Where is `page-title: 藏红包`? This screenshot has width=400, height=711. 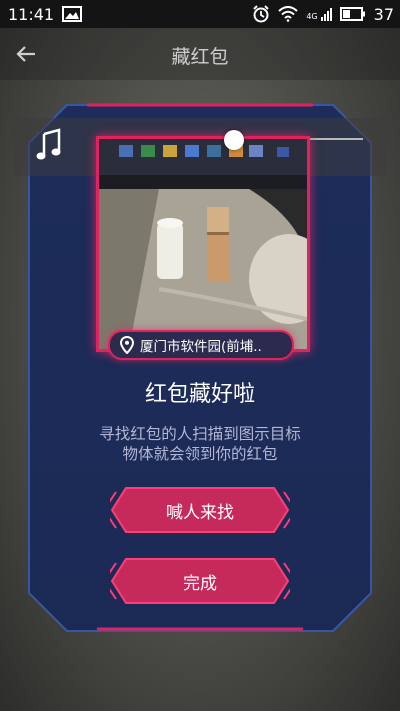
page-title: 藏红包 is located at coordinates (200, 57).